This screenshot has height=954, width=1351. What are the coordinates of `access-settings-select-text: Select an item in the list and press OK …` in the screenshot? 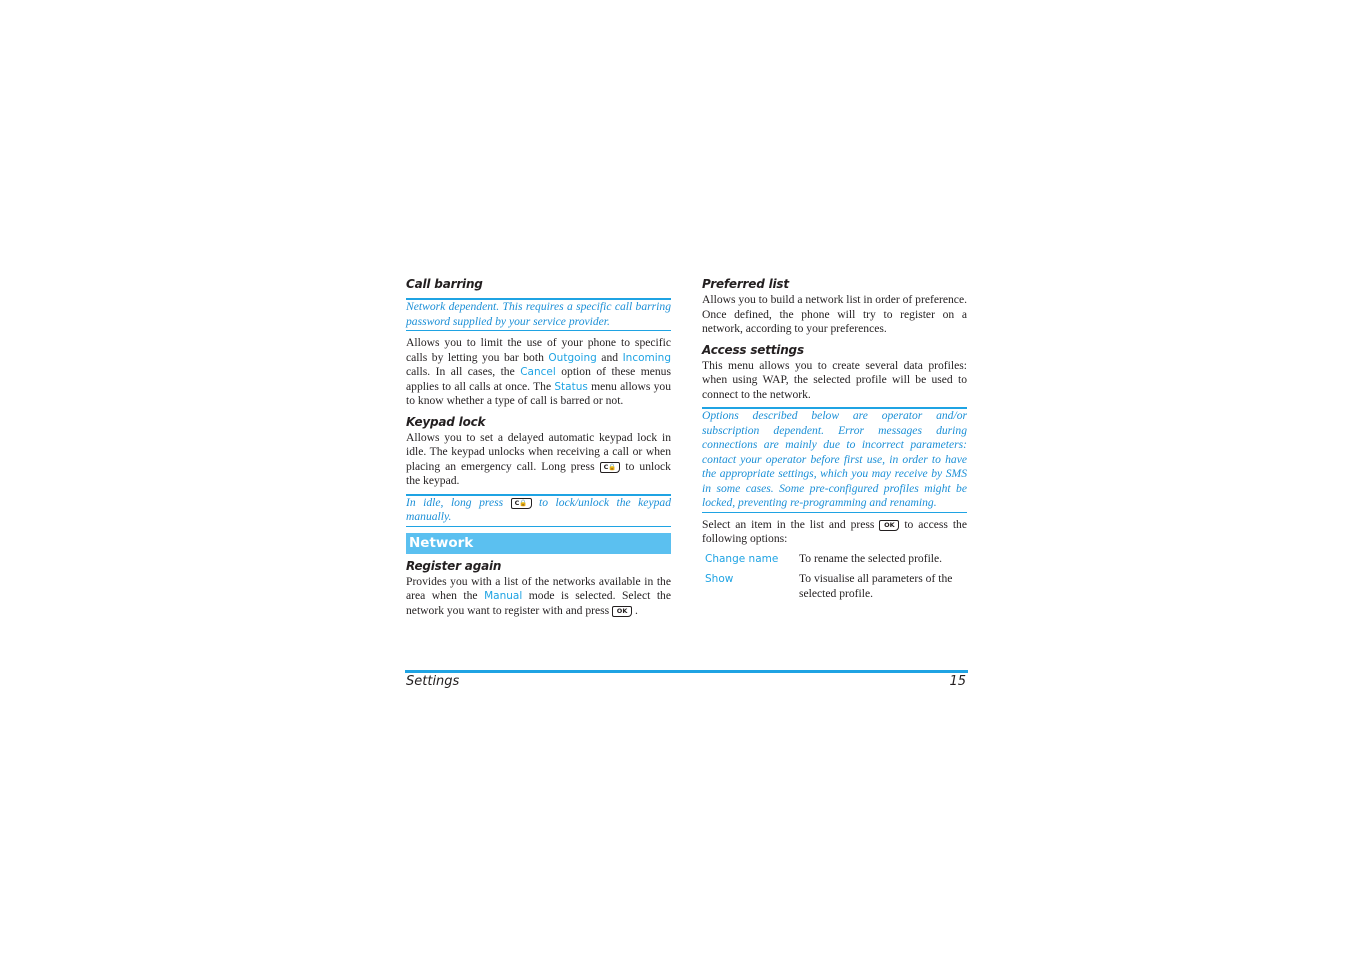 It's located at (834, 532).